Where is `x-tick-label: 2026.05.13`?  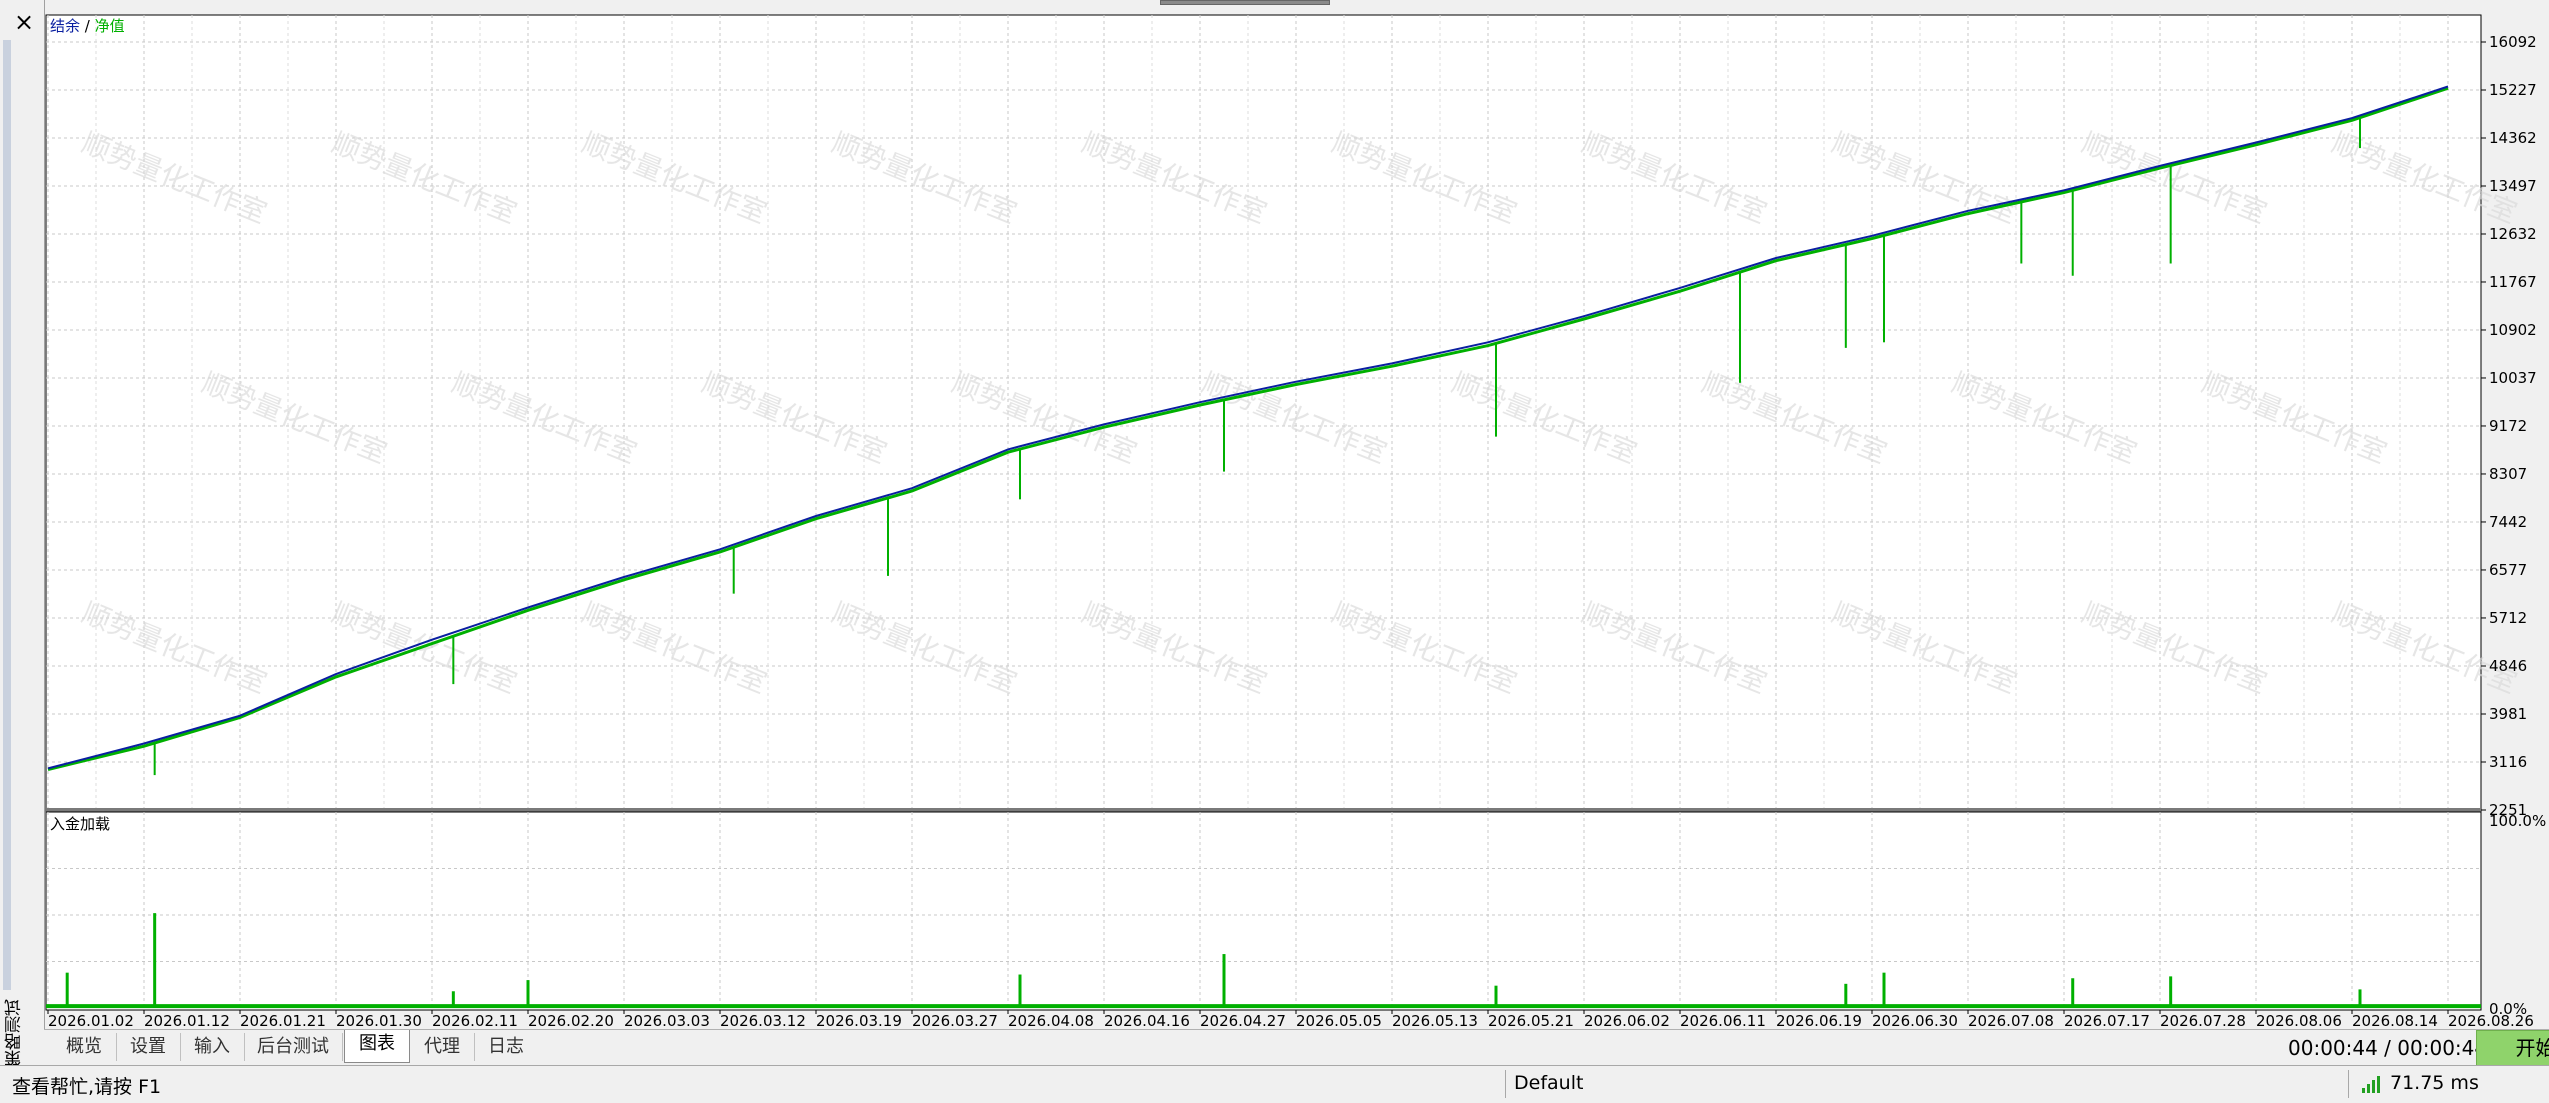 x-tick-label: 2026.05.13 is located at coordinates (1435, 1021).